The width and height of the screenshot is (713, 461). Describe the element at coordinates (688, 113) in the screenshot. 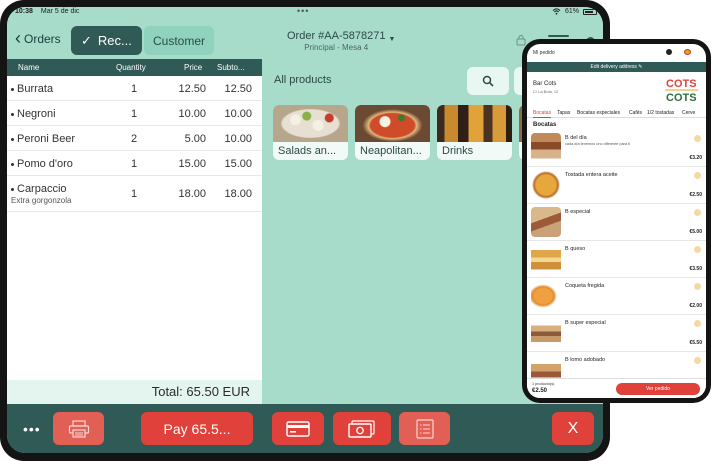

I see `phone-tab-cerve: Cerve` at that location.